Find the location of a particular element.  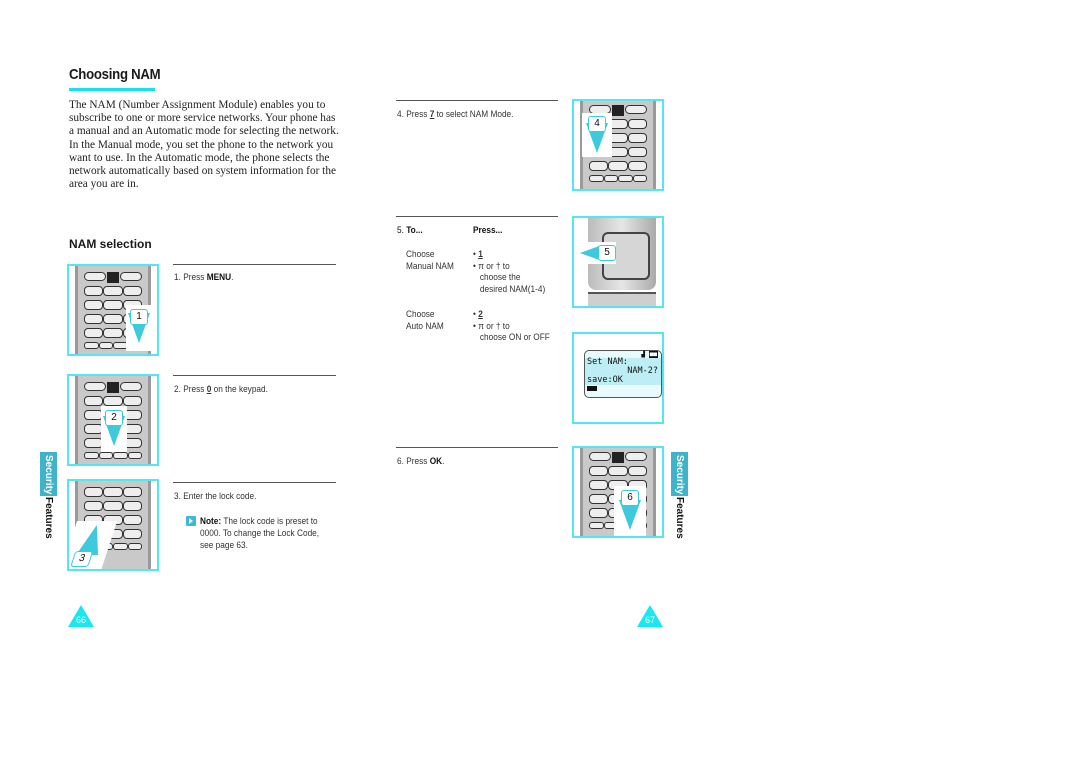

callout-6: 6 is located at coordinates (630, 511).